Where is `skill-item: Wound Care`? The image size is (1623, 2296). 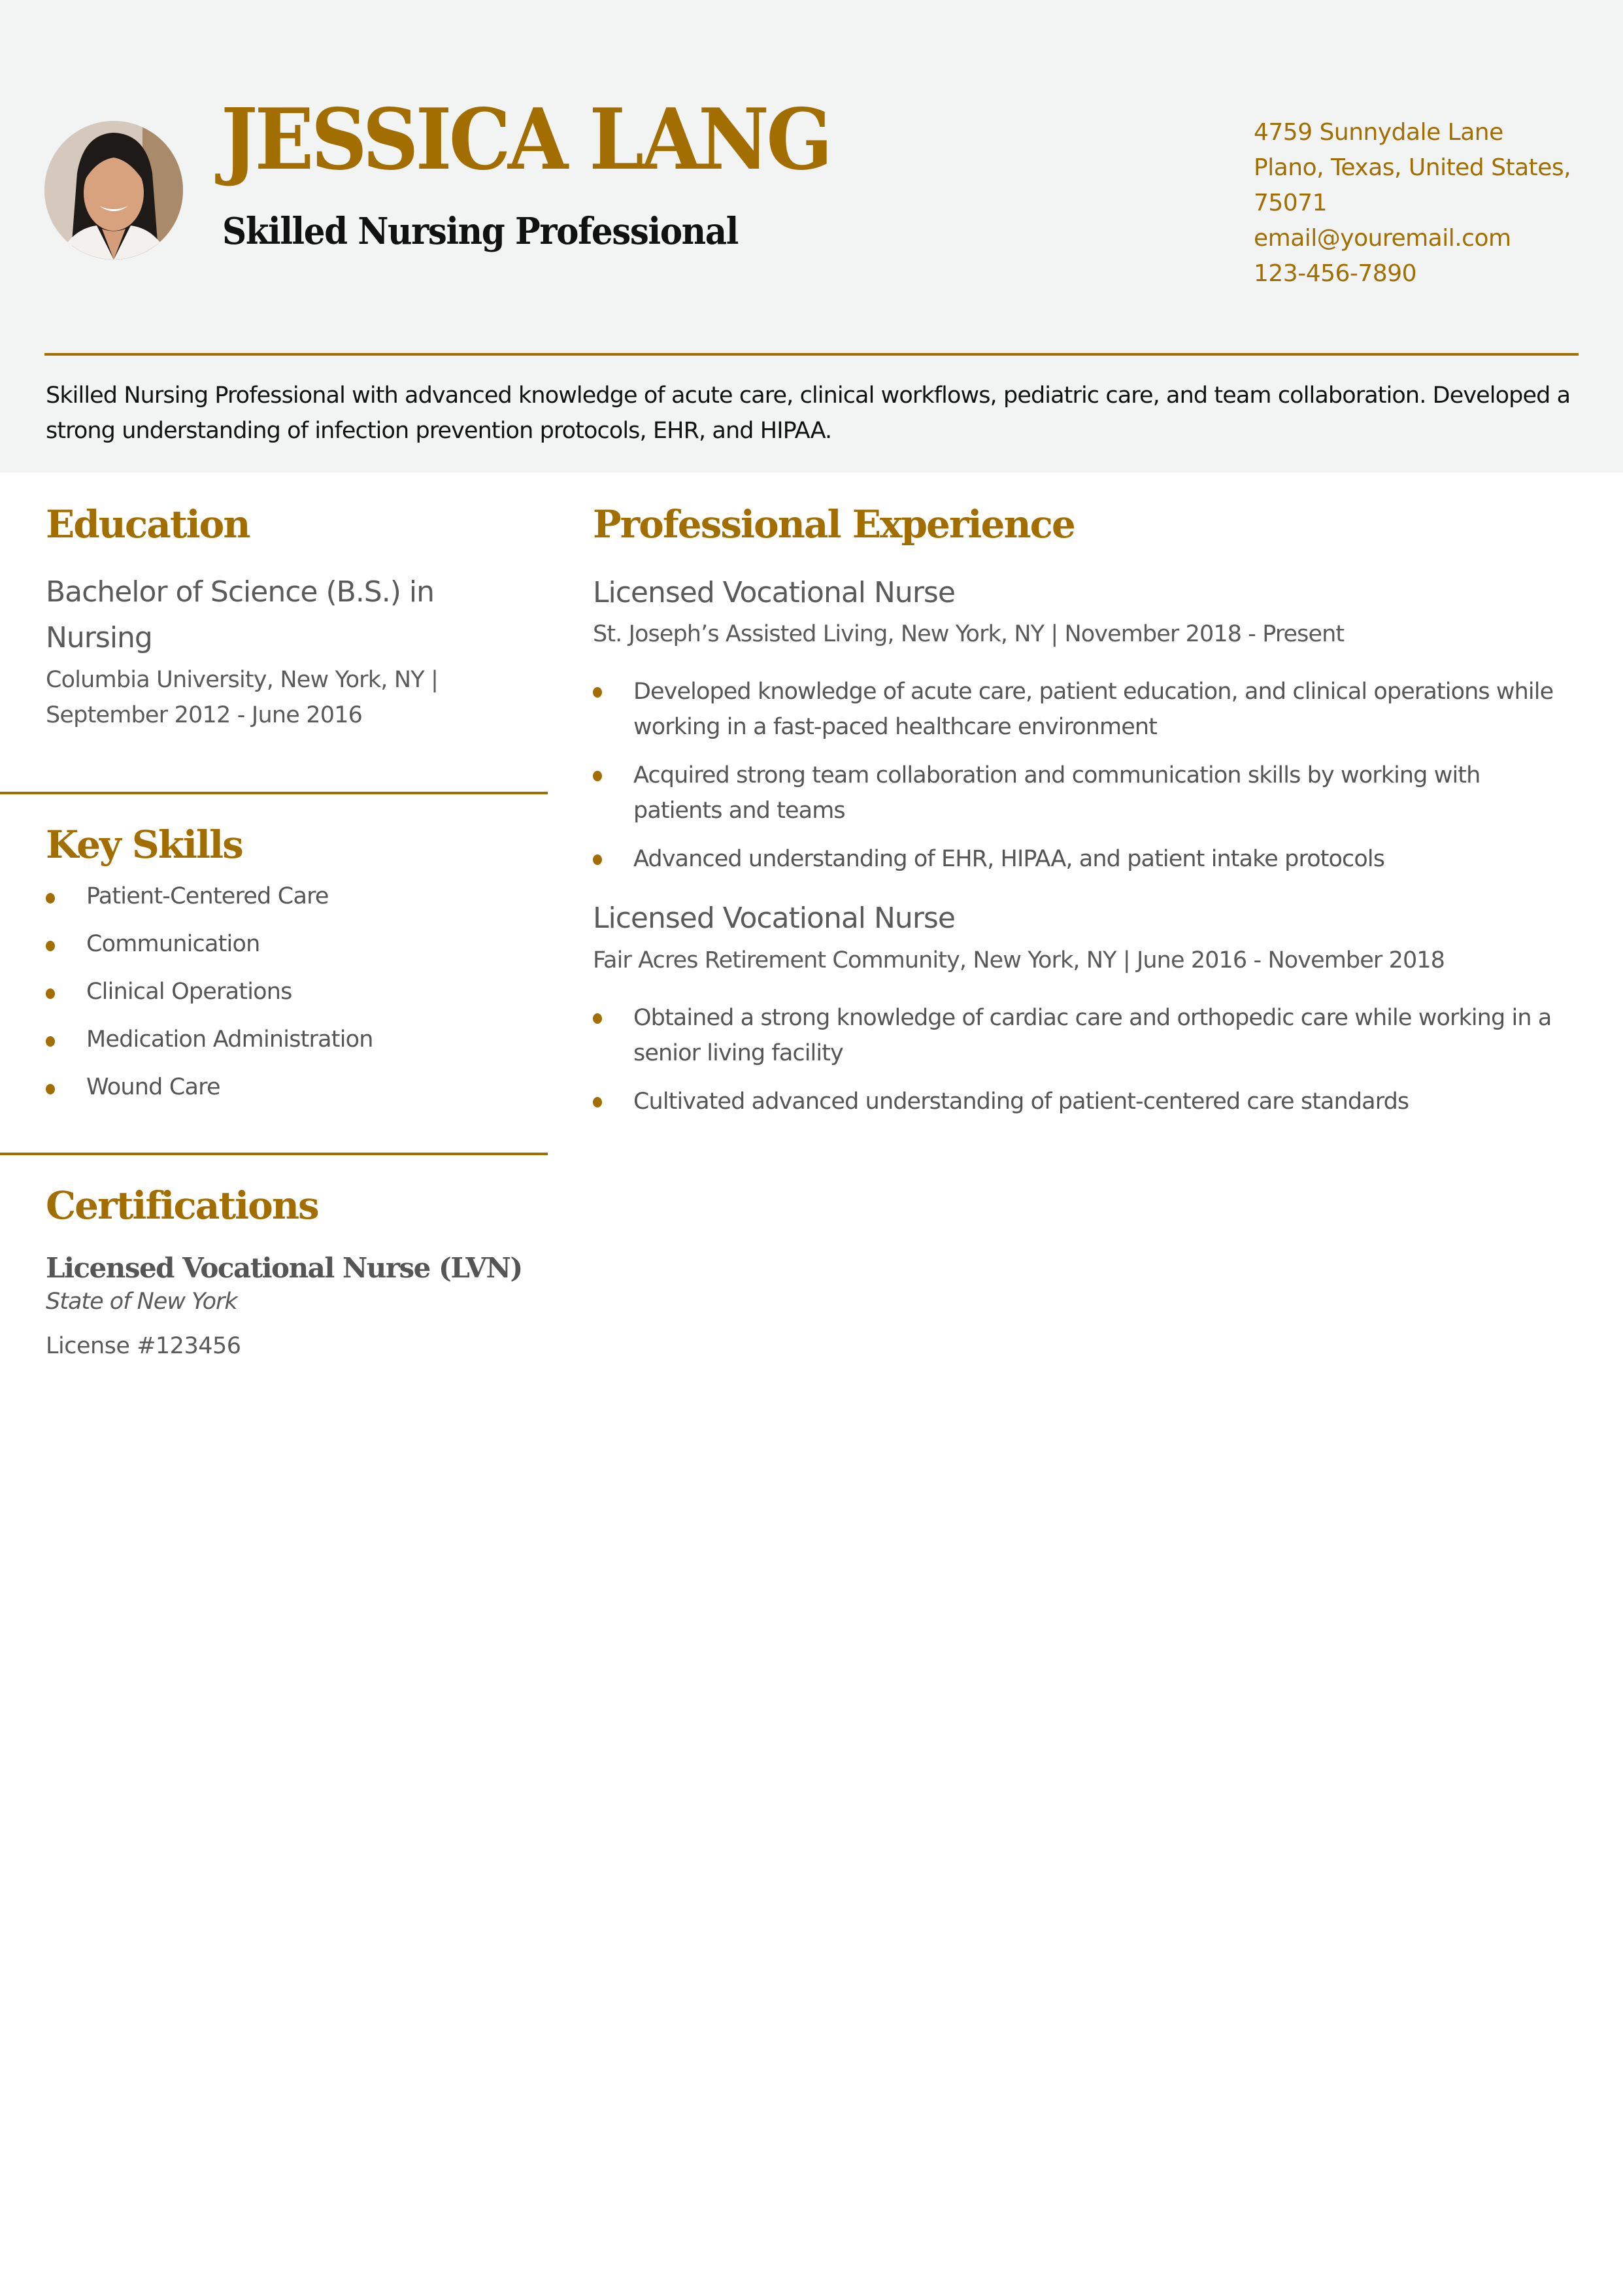
skill-item: Wound Care is located at coordinates (297, 1087).